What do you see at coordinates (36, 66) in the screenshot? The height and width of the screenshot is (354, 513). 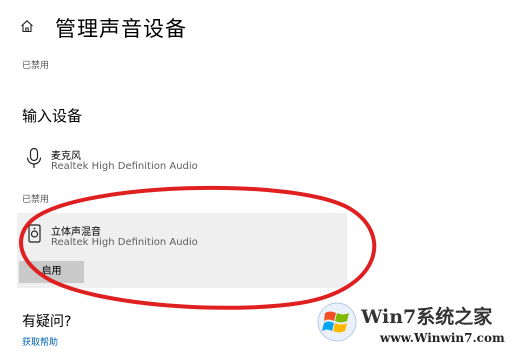 I see `output-disabled-label: 已禁用` at bounding box center [36, 66].